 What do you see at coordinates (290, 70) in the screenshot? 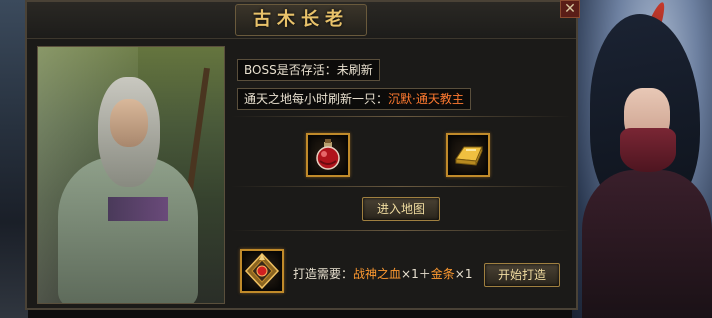
I see `boss-status-label: BOSS是否存活：` at bounding box center [290, 70].